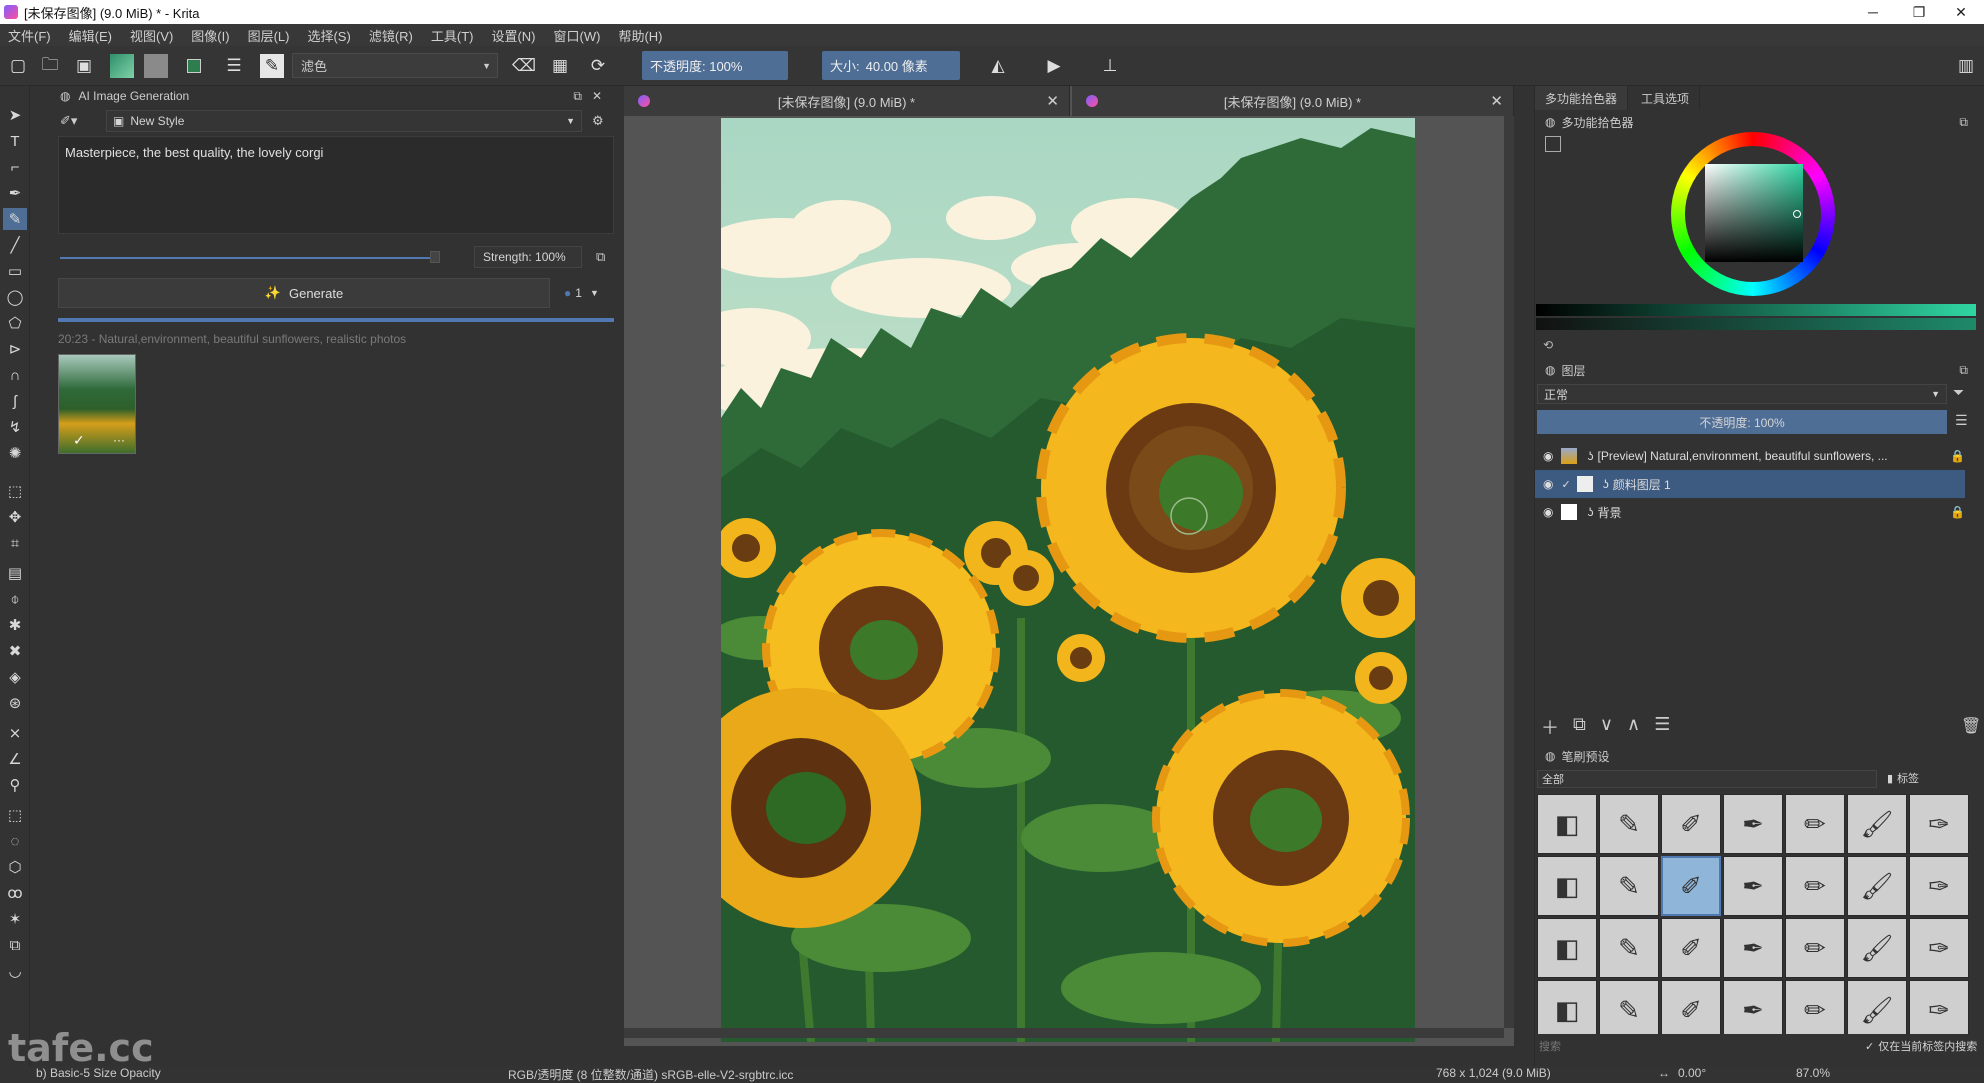 The width and height of the screenshot is (1984, 1083). What do you see at coordinates (1662, 727) in the screenshot?
I see `layer-properties-icon: ☰` at bounding box center [1662, 727].